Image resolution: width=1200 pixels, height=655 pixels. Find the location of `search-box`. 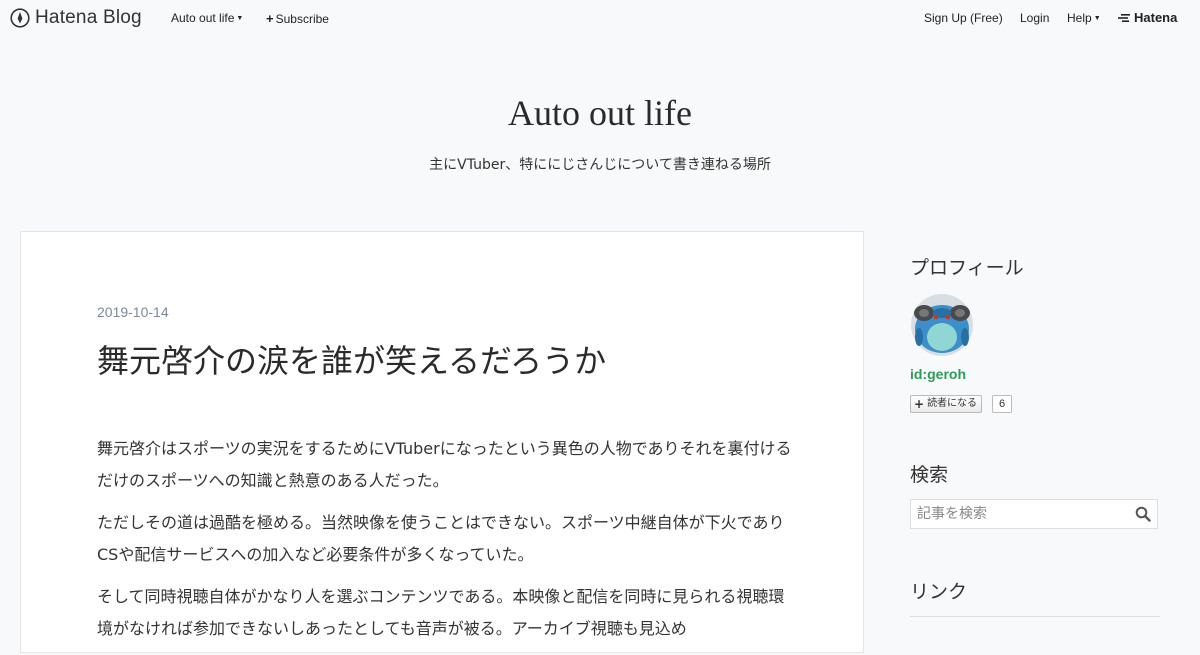

search-box is located at coordinates (1034, 514).